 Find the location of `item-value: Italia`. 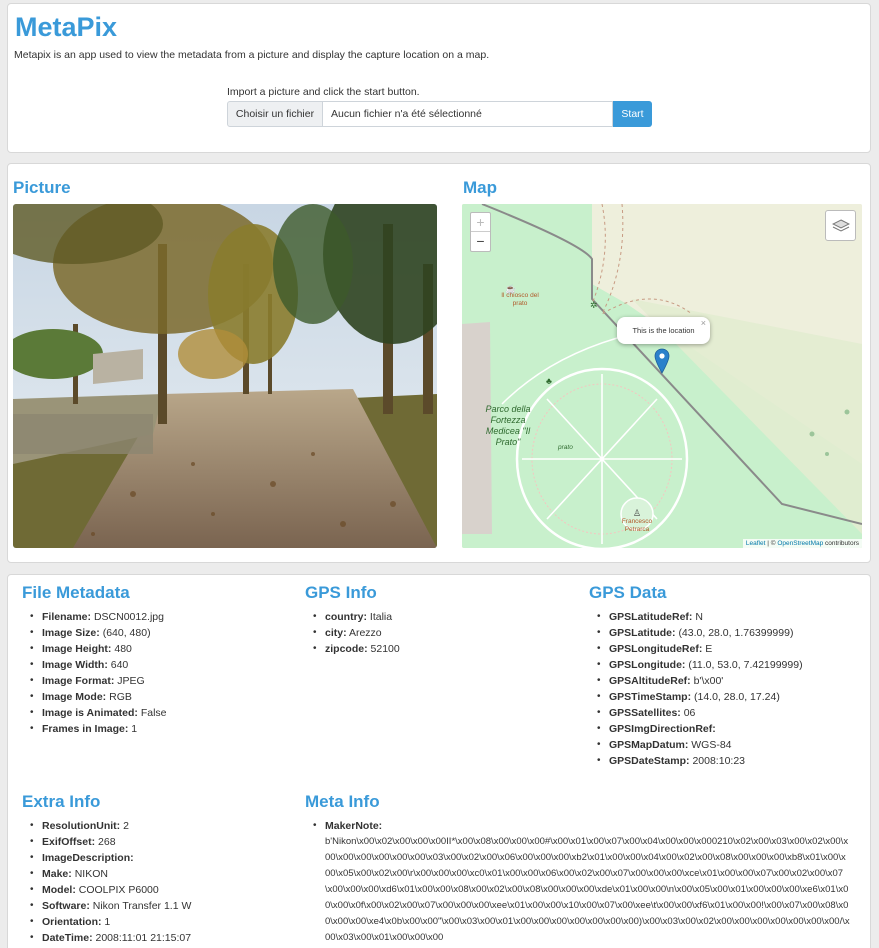

item-value: Italia is located at coordinates (381, 617).